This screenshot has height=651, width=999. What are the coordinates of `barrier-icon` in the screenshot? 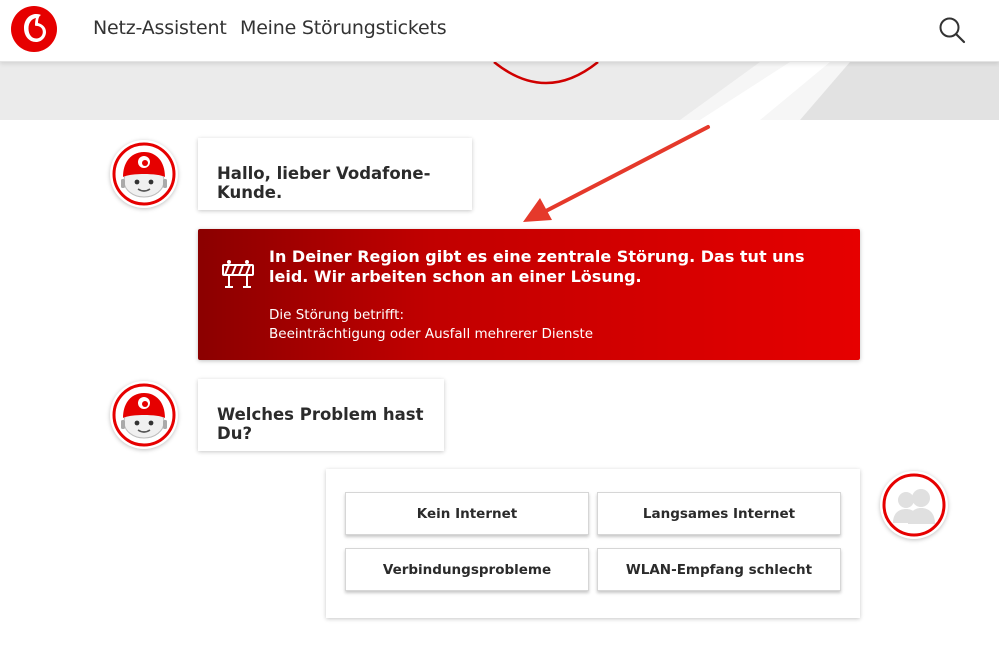 It's located at (238, 274).